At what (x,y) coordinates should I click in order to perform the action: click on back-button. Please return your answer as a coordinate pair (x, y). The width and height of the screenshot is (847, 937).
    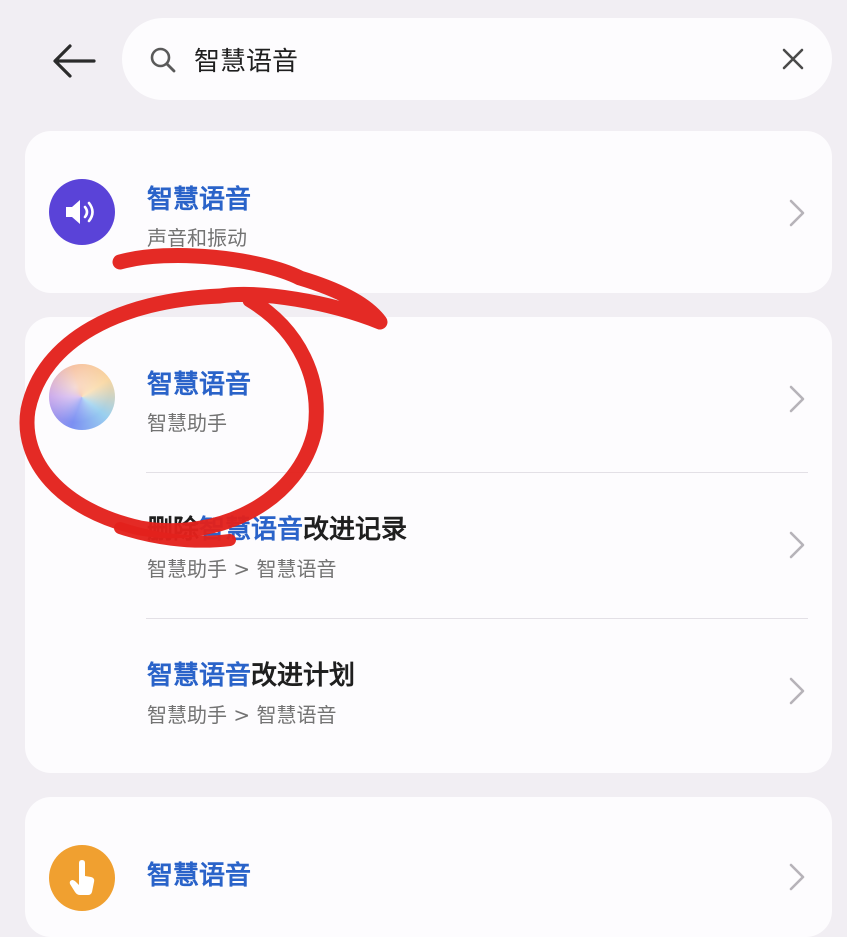
    Looking at the image, I should click on (74, 61).